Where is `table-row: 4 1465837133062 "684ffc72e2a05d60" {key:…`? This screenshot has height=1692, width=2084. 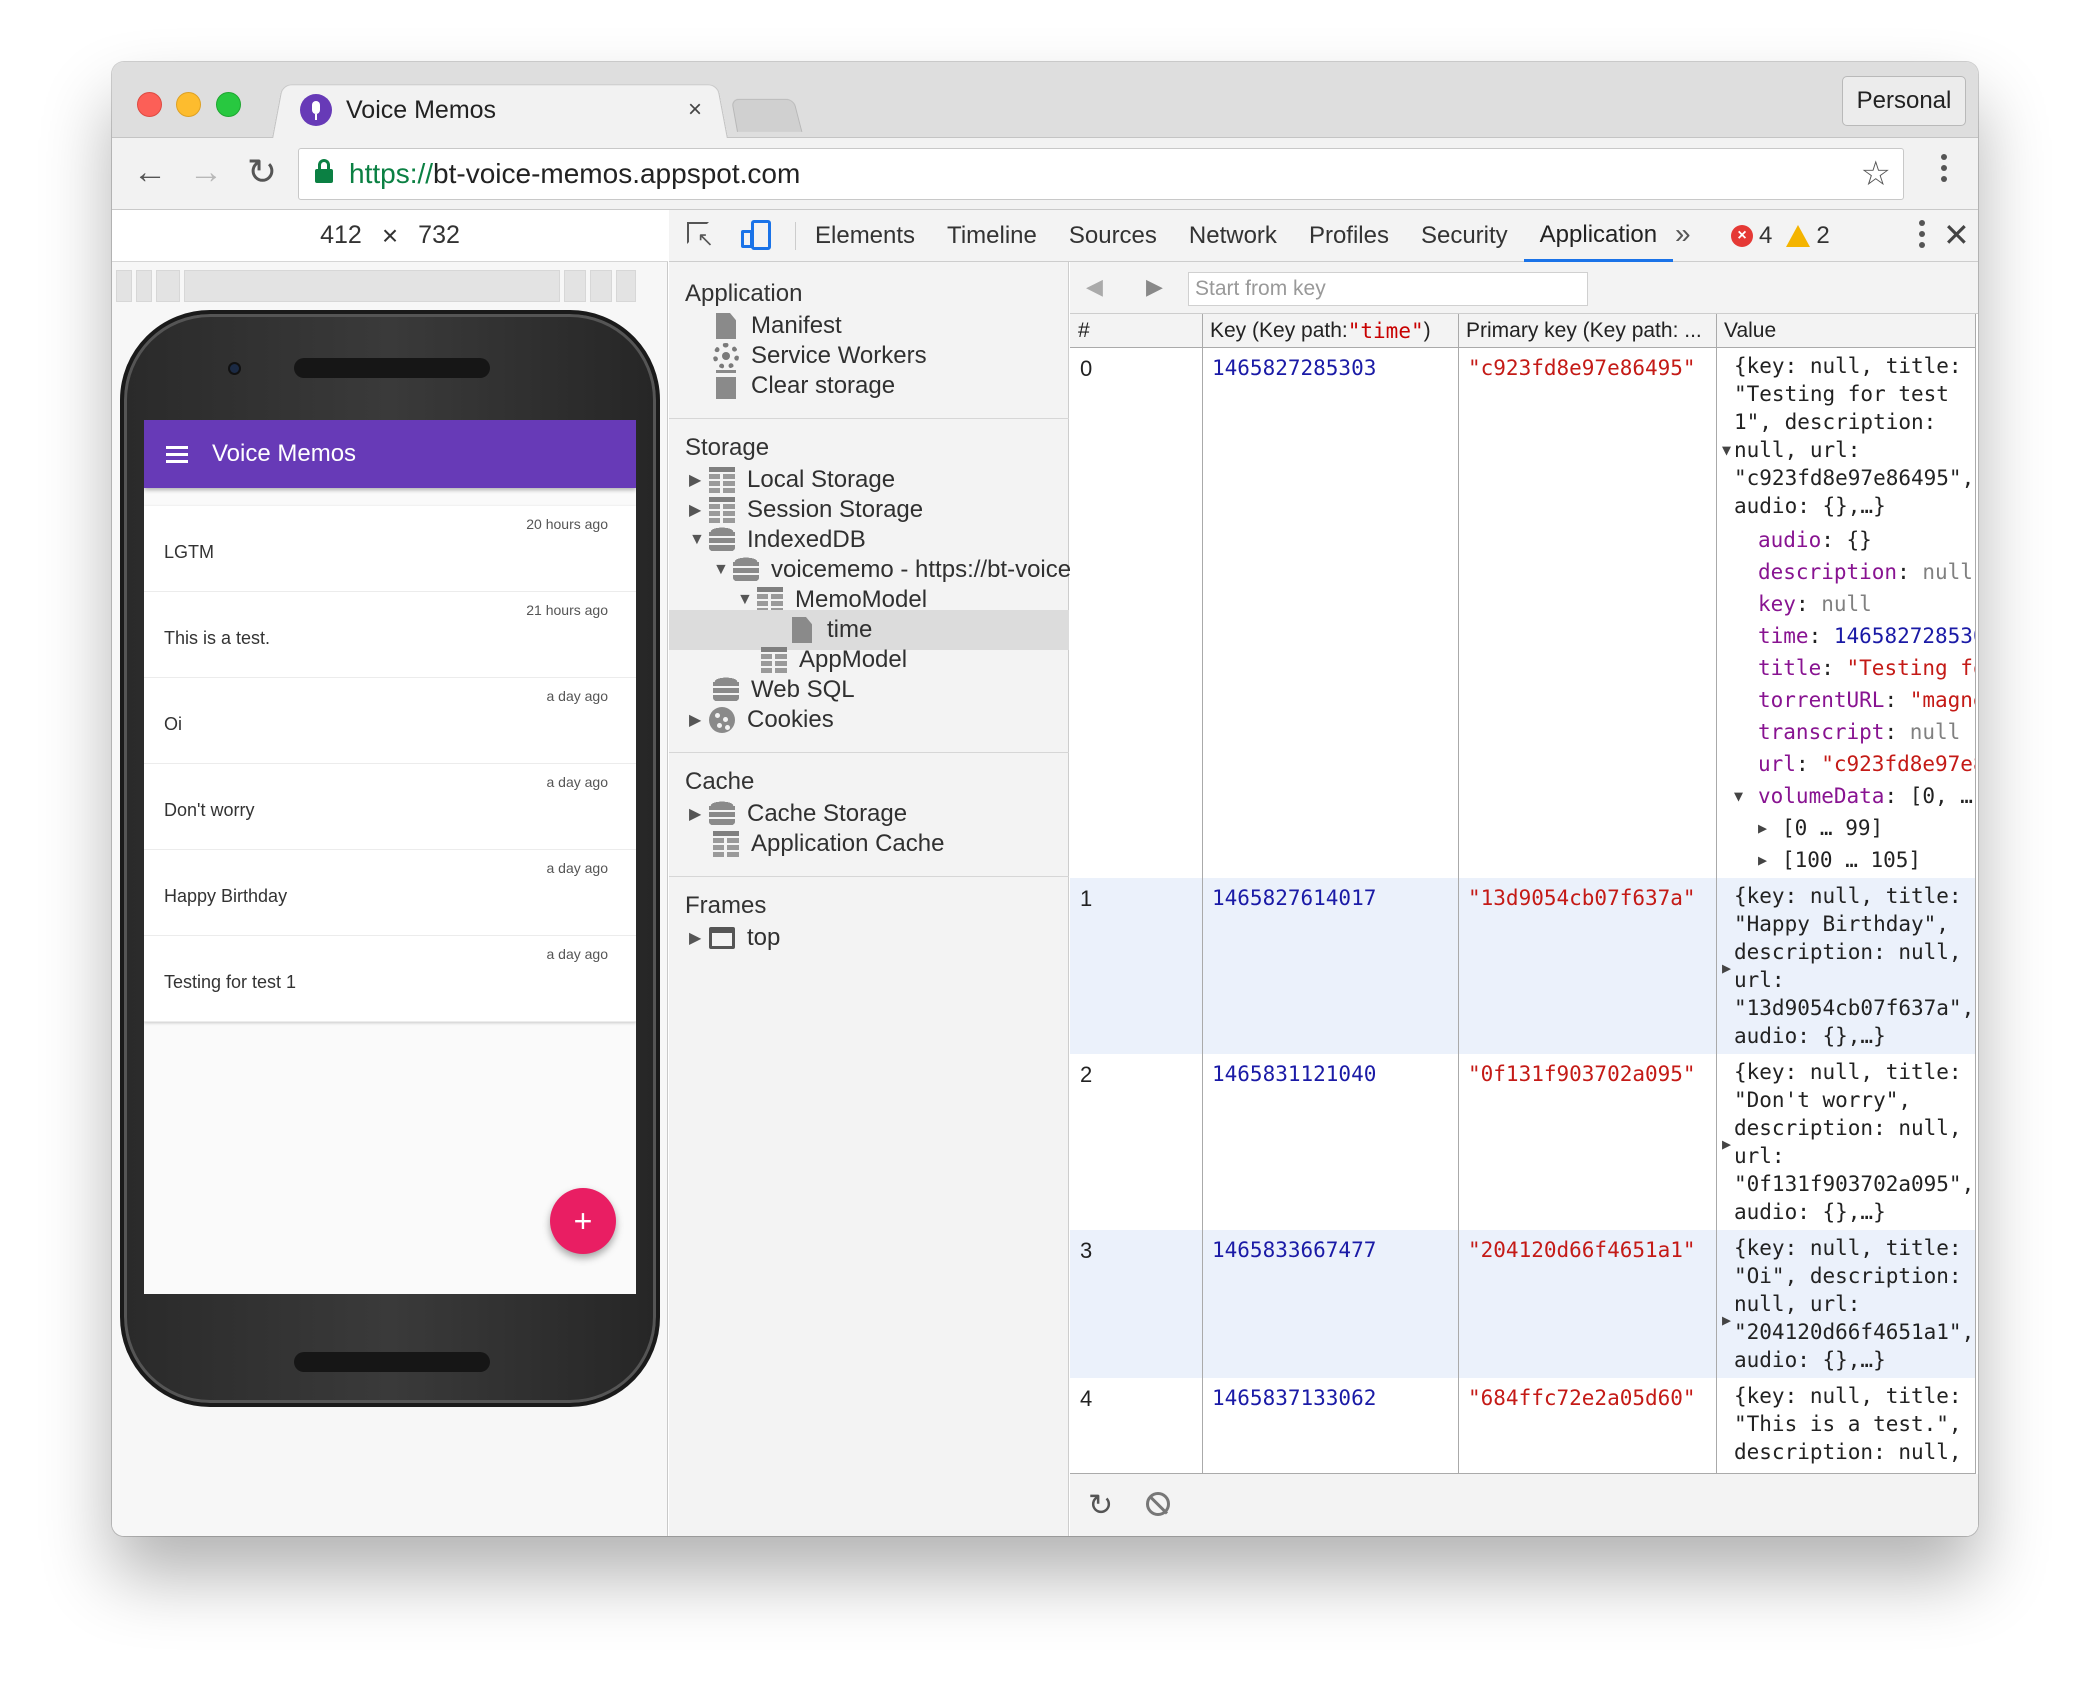 table-row: 4 1465837133062 "684ffc72e2a05d60" {key:… is located at coordinates (1522, 1425).